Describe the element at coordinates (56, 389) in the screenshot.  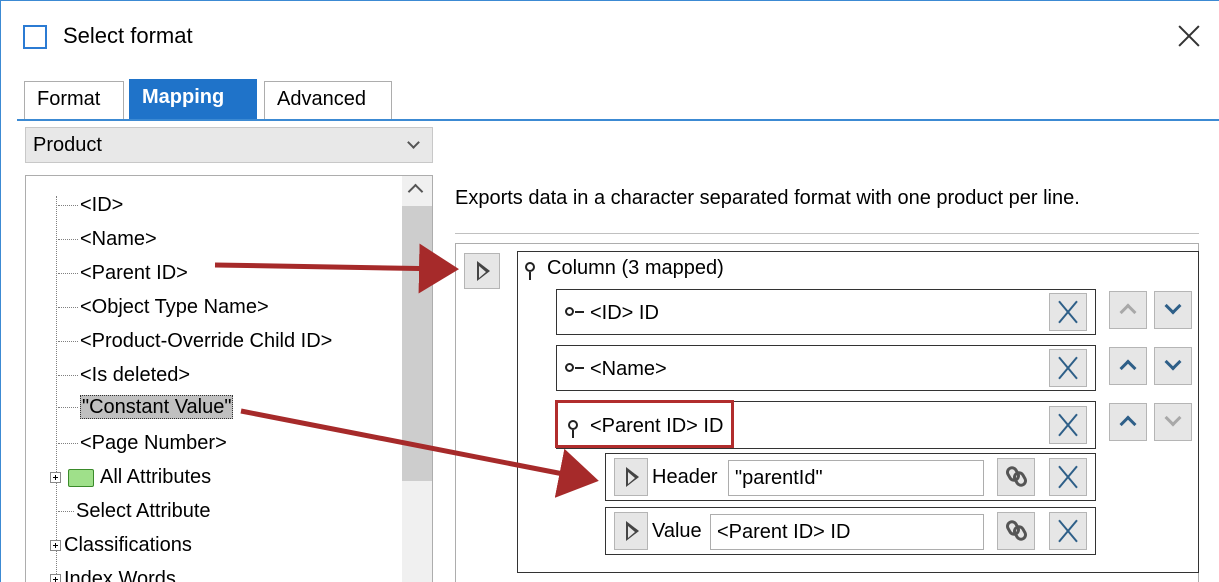
I see `tree-connector` at that location.